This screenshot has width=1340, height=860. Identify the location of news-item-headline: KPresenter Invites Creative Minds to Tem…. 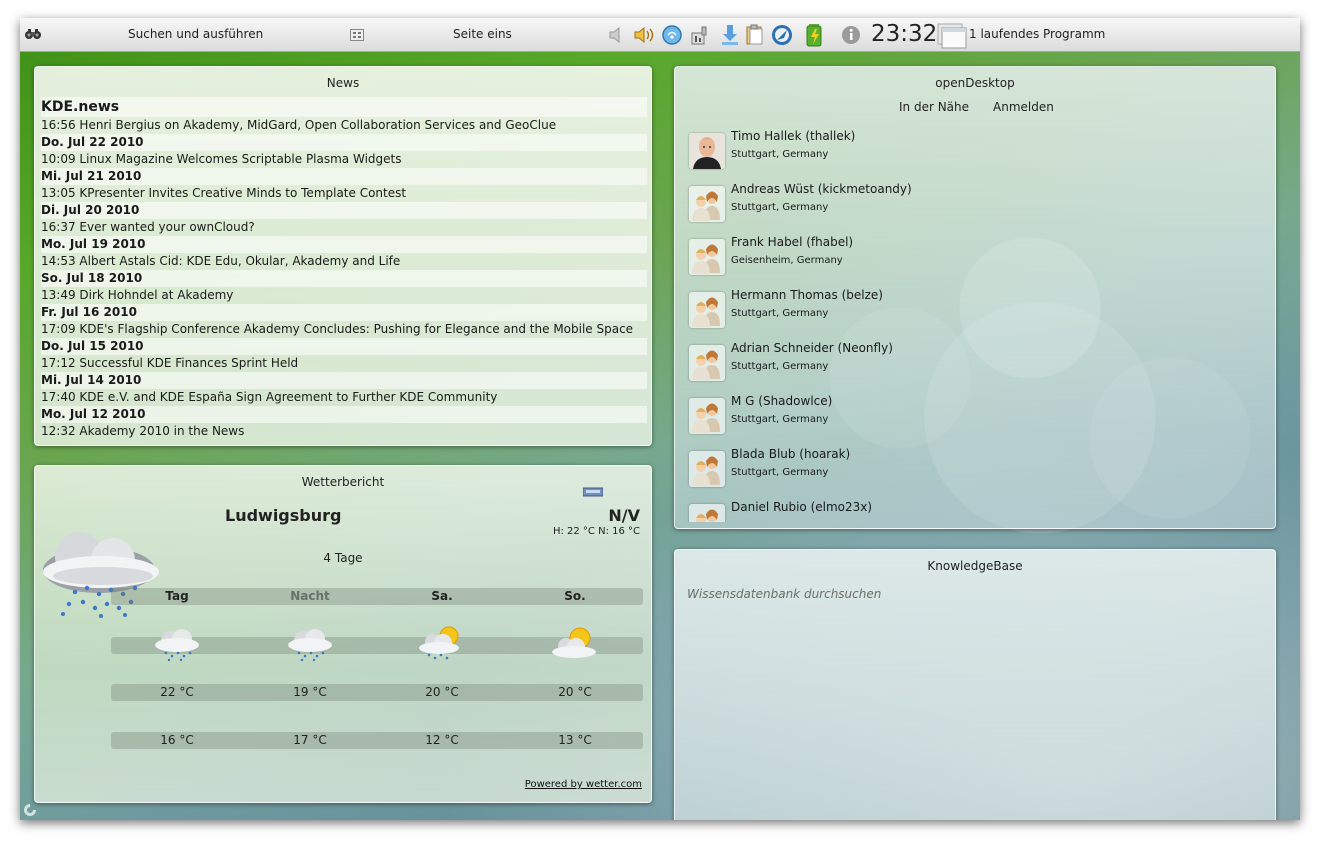
(242, 193).